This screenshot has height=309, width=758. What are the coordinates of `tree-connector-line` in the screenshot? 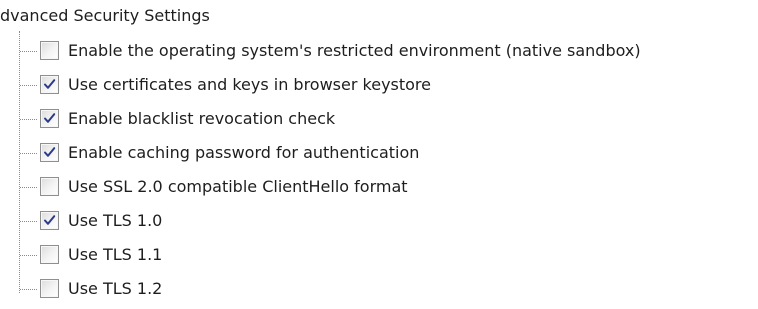 It's located at (19, 162).